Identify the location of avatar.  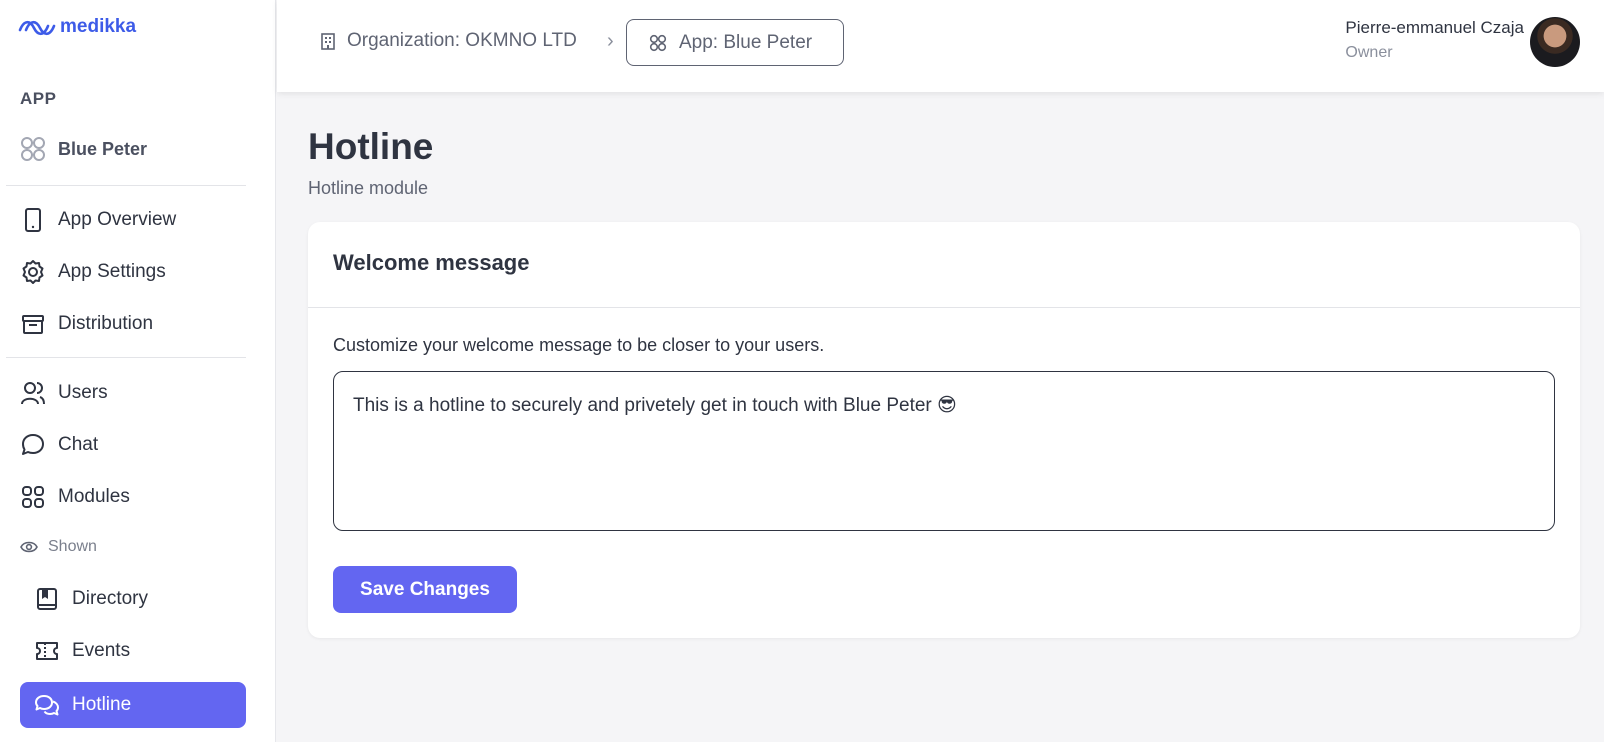
(1555, 42).